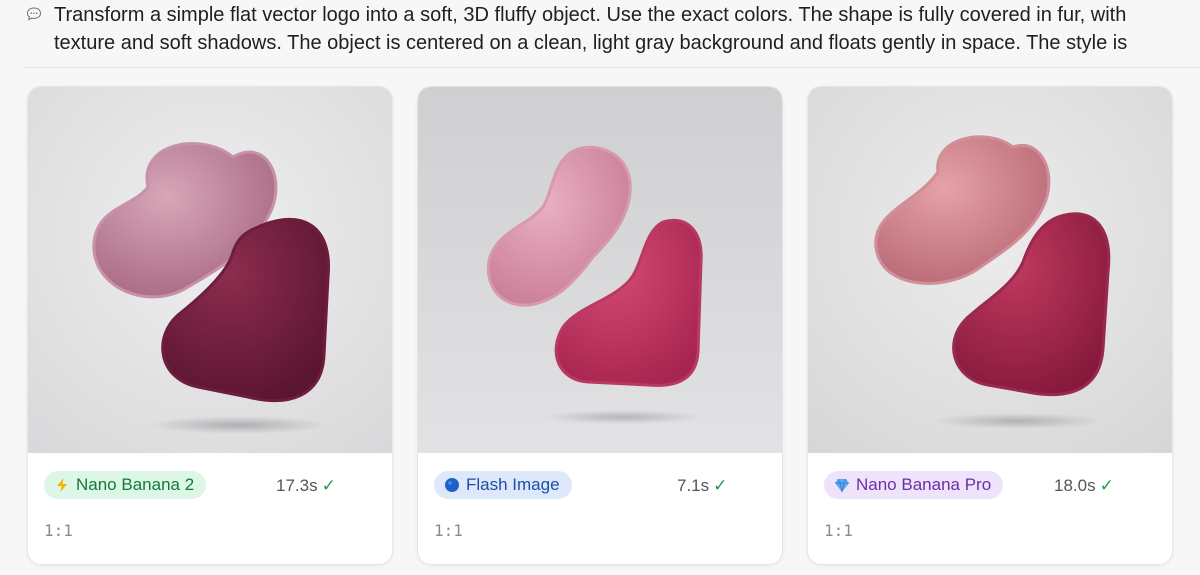 The image size is (1200, 575). Describe the element at coordinates (1075, 485) in the screenshot. I see `time-value: 18.0s` at that location.